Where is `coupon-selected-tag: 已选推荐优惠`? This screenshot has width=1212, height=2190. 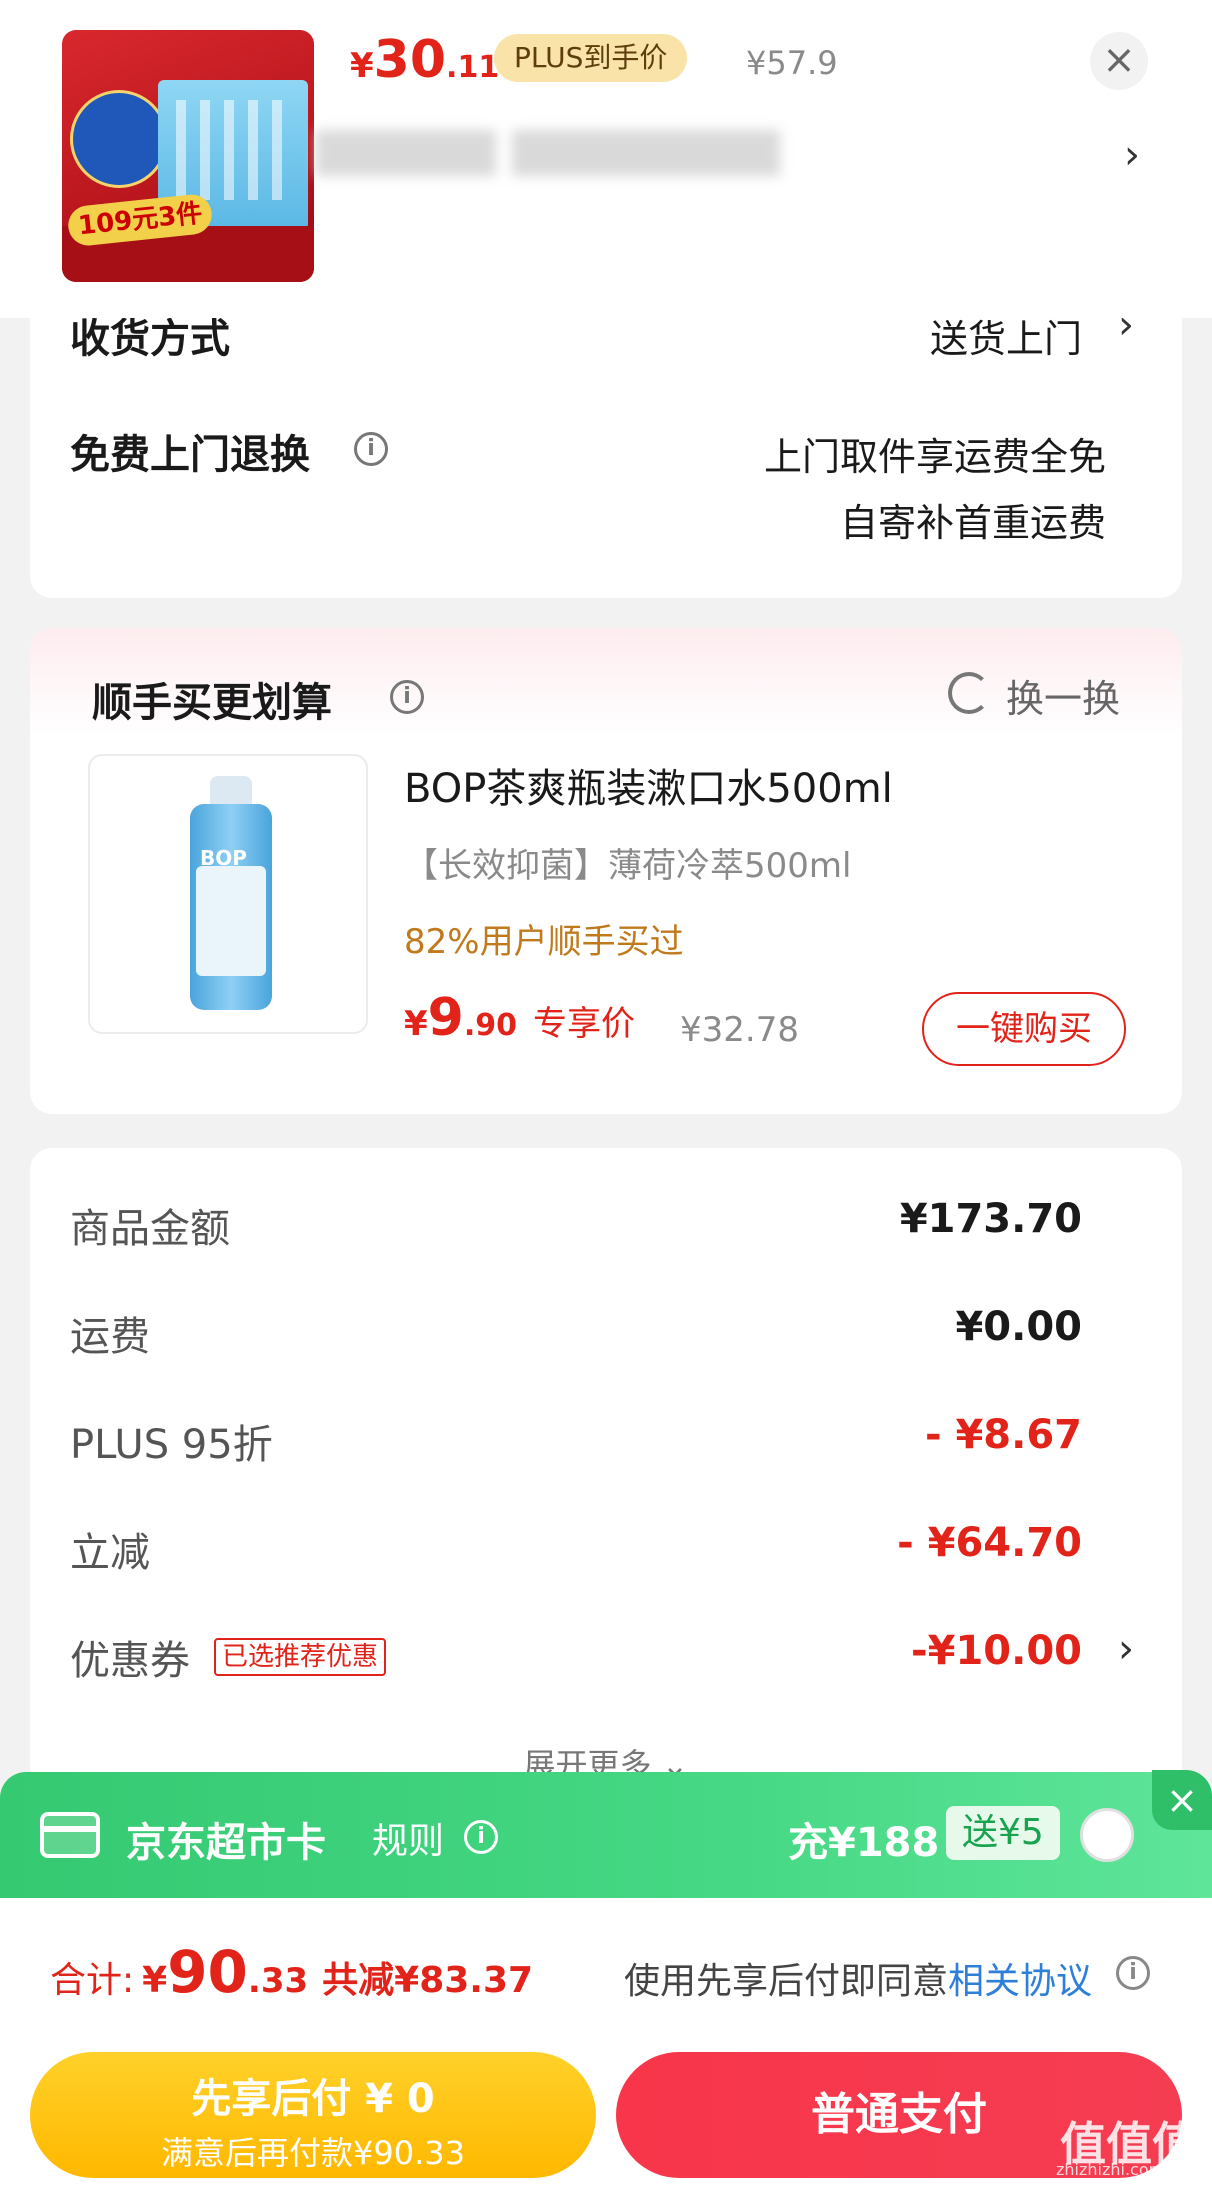
coupon-selected-tag: 已选推荐优惠 is located at coordinates (300, 1657).